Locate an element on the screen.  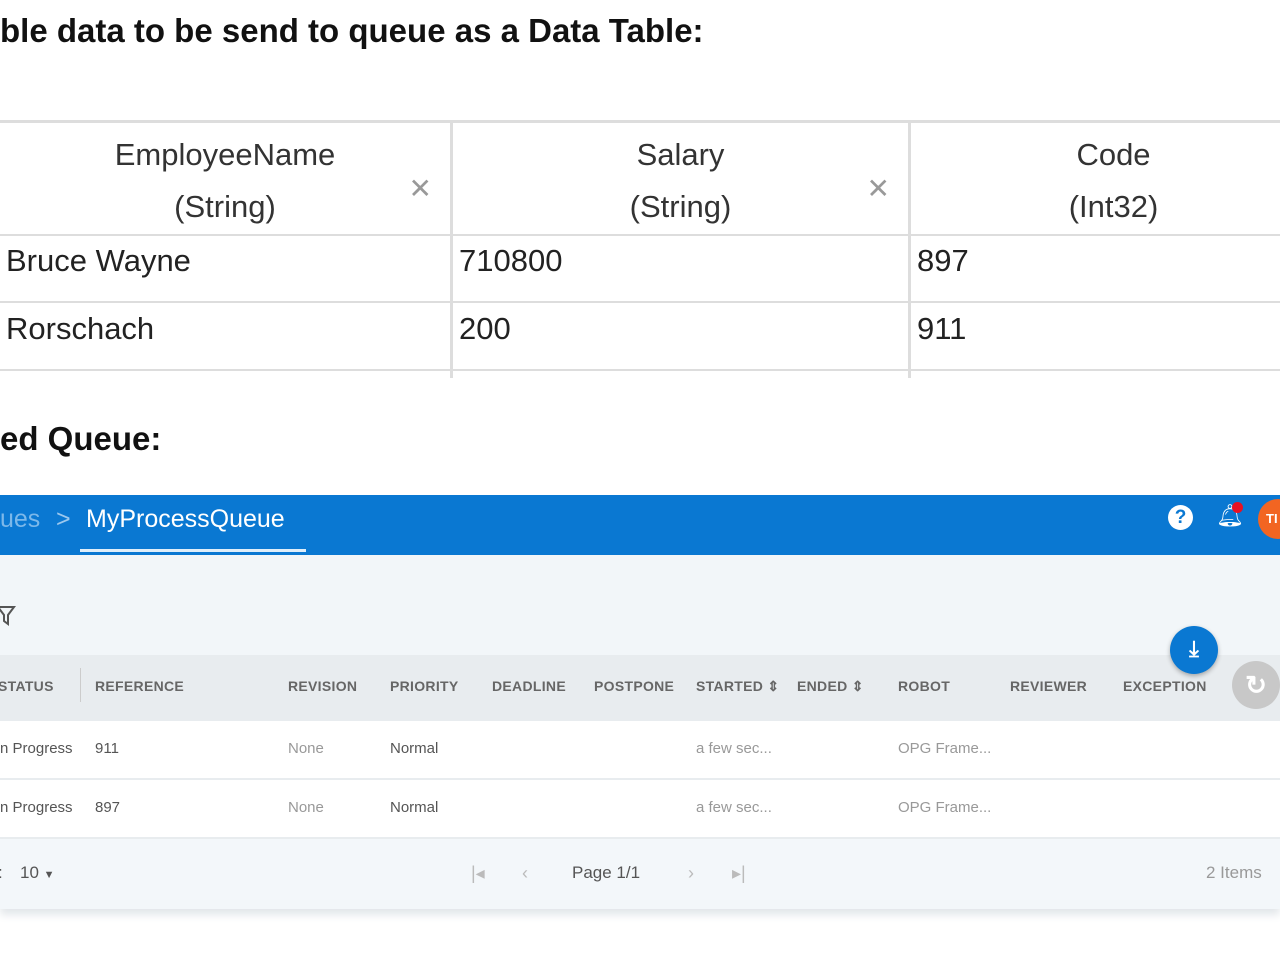
last-page-icon: ▸| is located at coordinates (739, 873).